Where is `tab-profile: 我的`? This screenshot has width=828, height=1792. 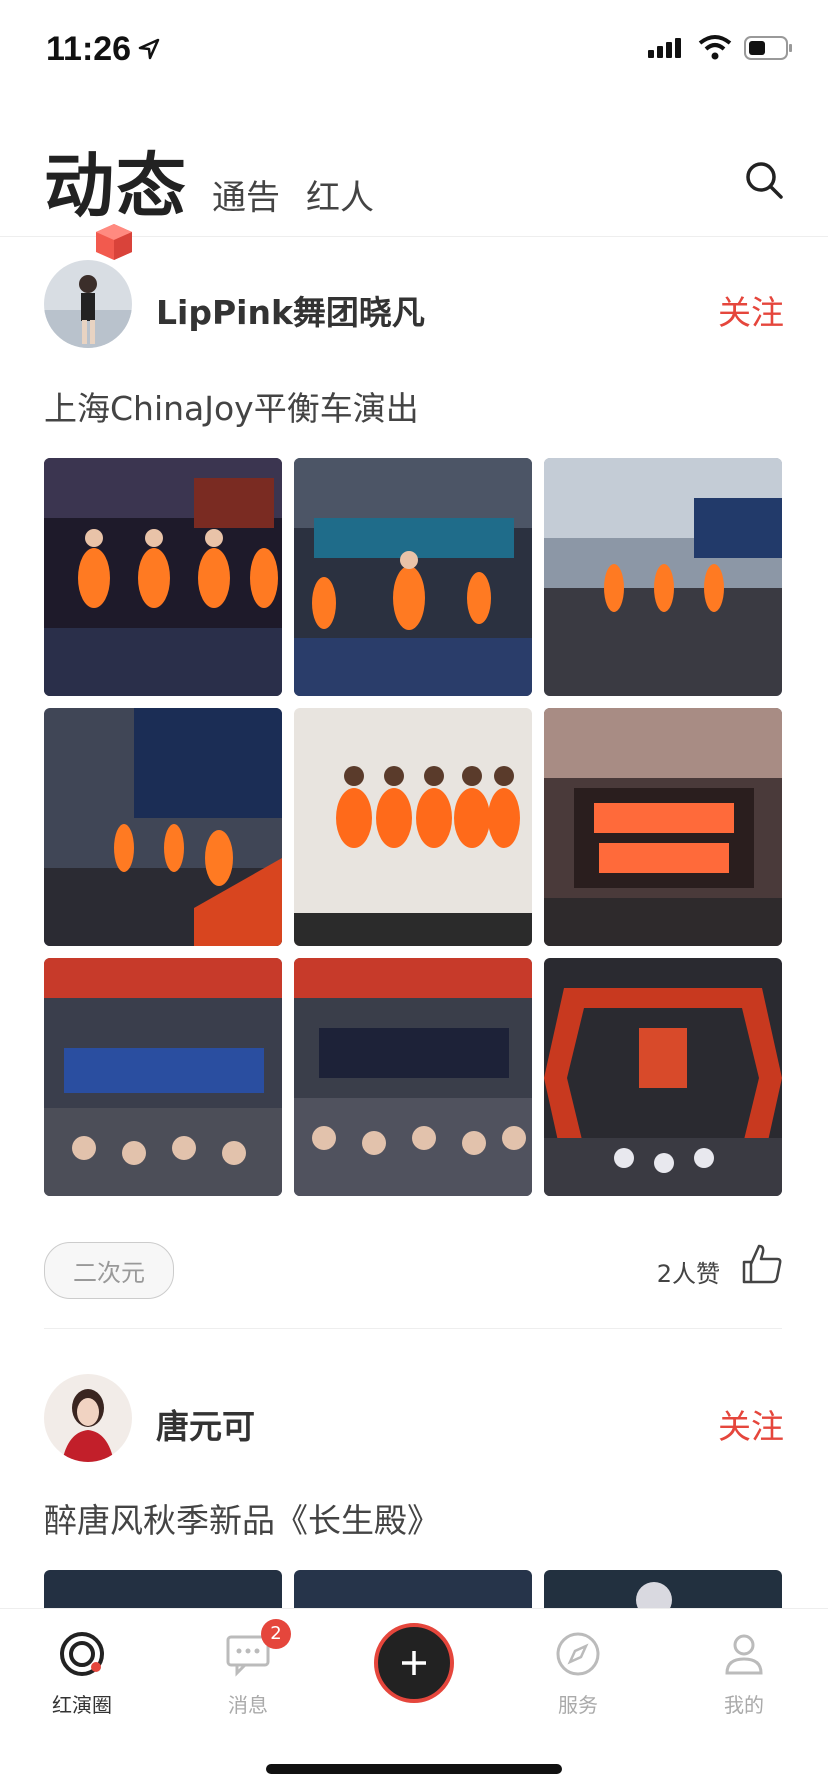
tab-profile: 我的 is located at coordinates (744, 1673).